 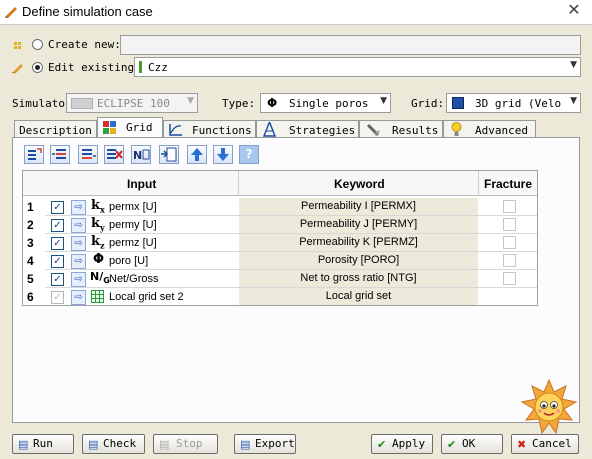 I want to click on tab-description: Description, so click(x=55, y=129).